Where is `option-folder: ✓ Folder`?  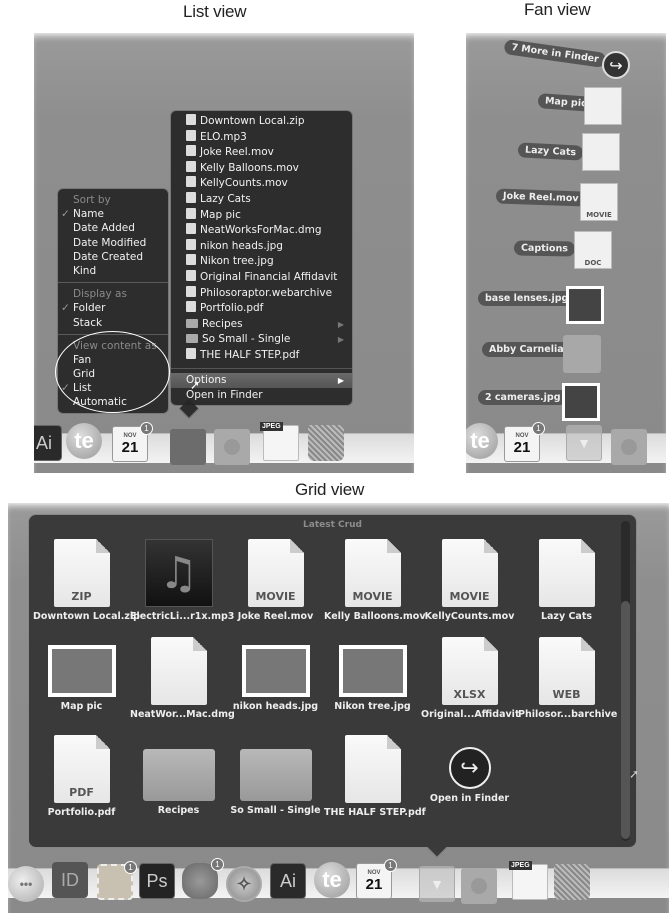 option-folder: ✓ Folder is located at coordinates (113, 308).